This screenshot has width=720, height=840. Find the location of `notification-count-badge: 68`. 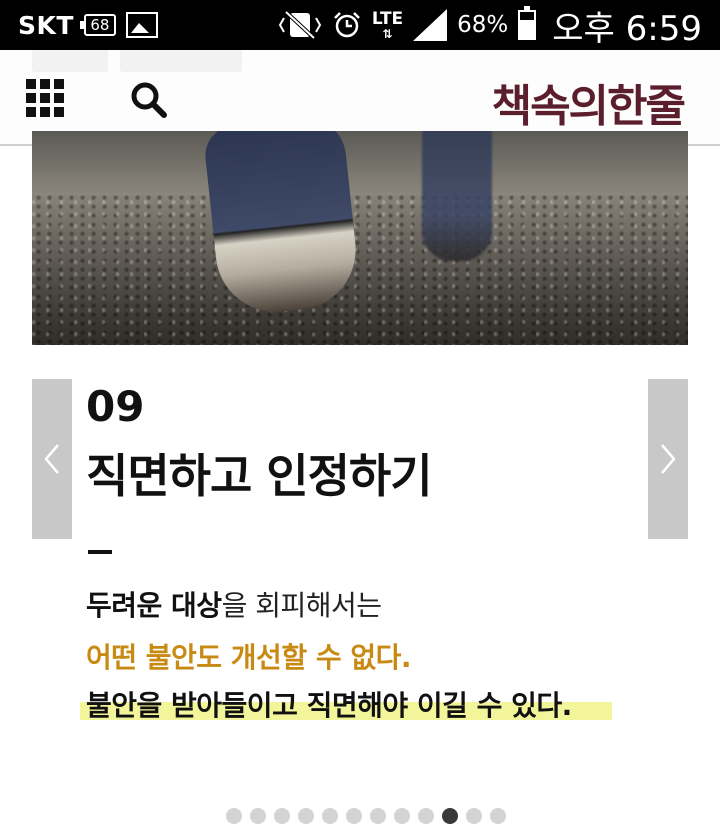

notification-count-badge: 68 is located at coordinates (97, 25).